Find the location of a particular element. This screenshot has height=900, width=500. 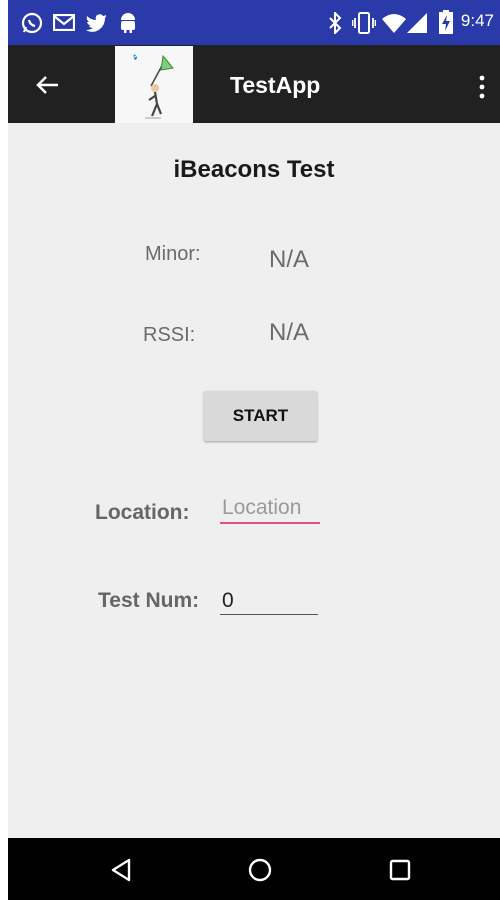

vibrate-icon is located at coordinates (364, 23).